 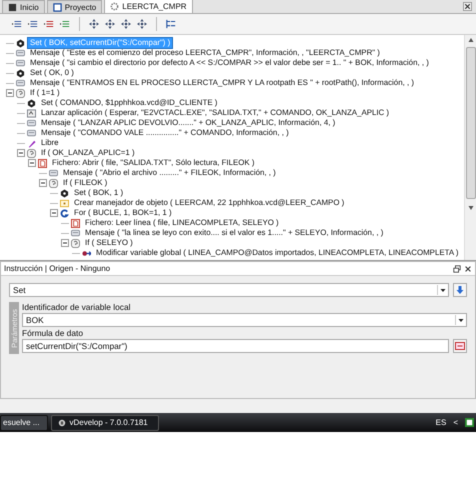 I want to click on modify-icon, so click(x=86, y=253).